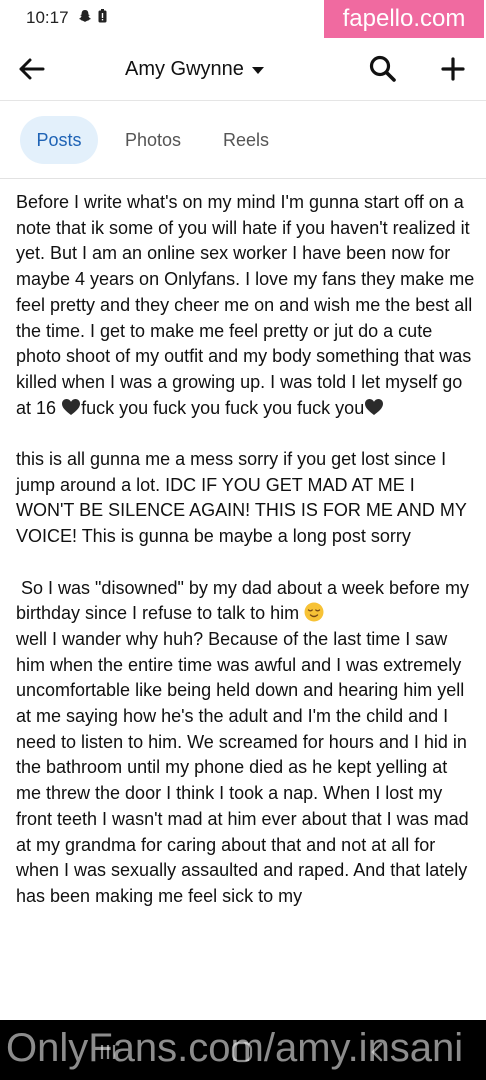  What do you see at coordinates (47, 17) in the screenshot?
I see `status-time: 10:17` at bounding box center [47, 17].